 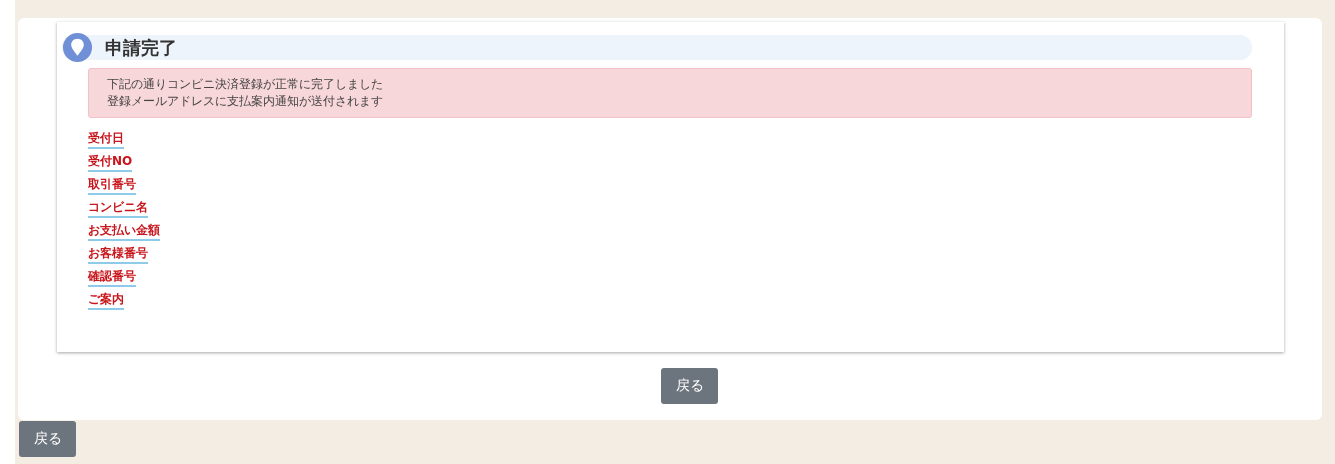 I want to click on field-label: お客様番号, so click(x=118, y=255).